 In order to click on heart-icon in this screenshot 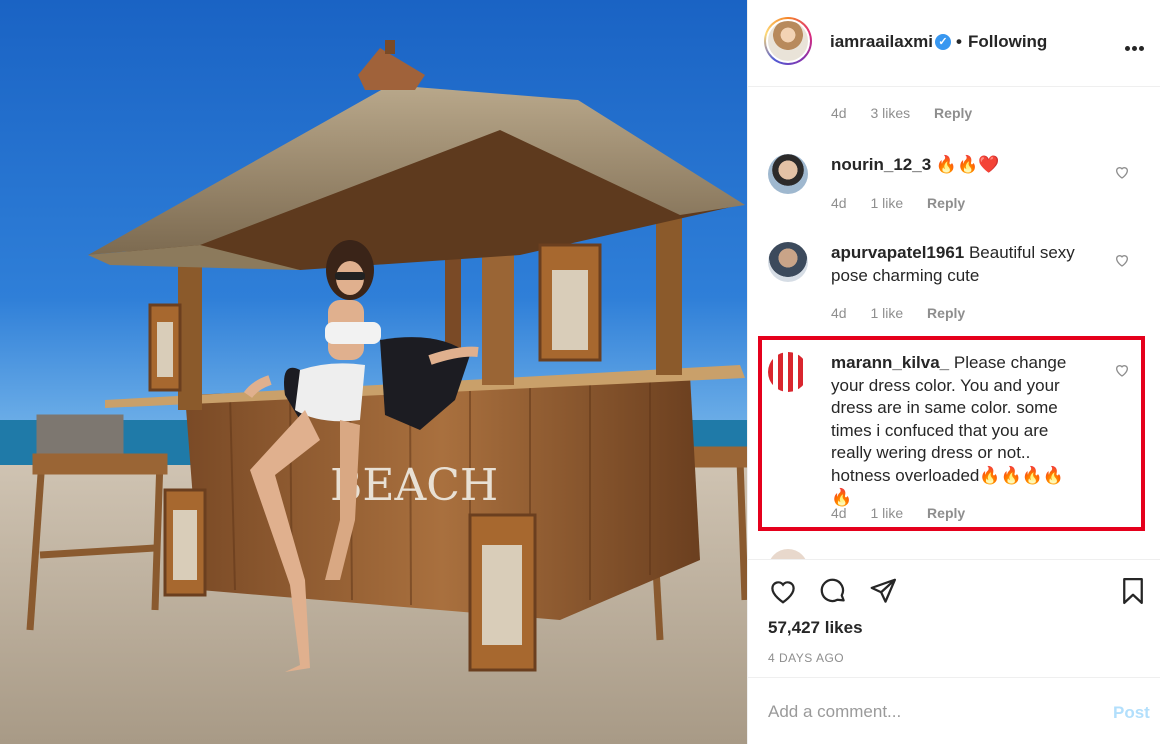, I will do `click(783, 591)`.